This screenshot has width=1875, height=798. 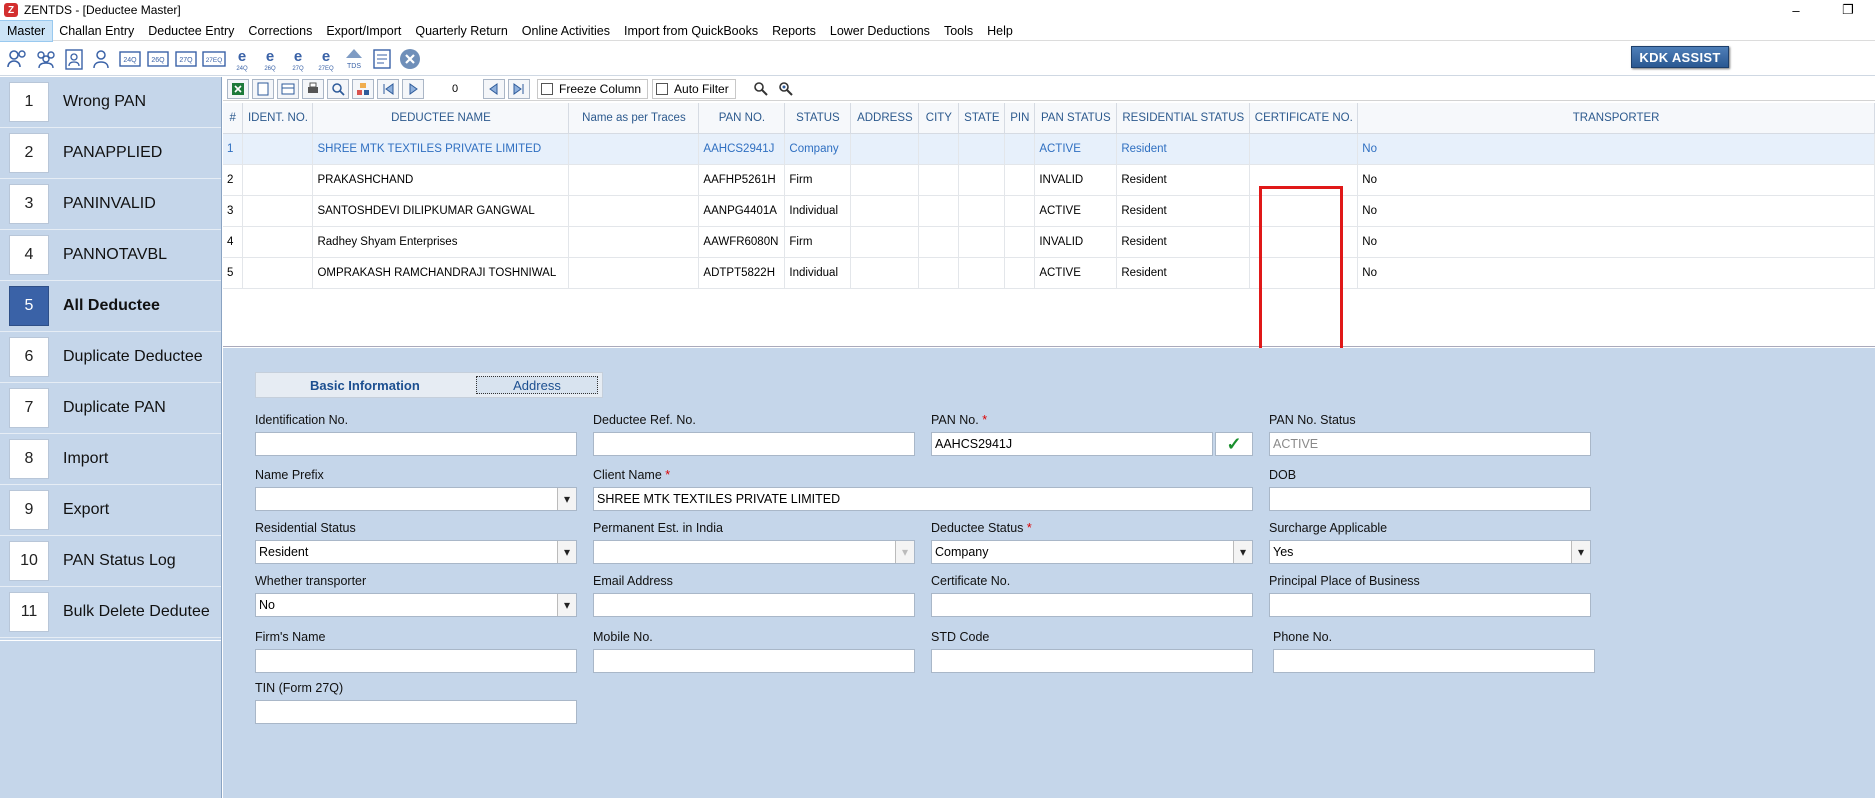 I want to click on pan-status-cell: INVALID, so click(x=1076, y=180).